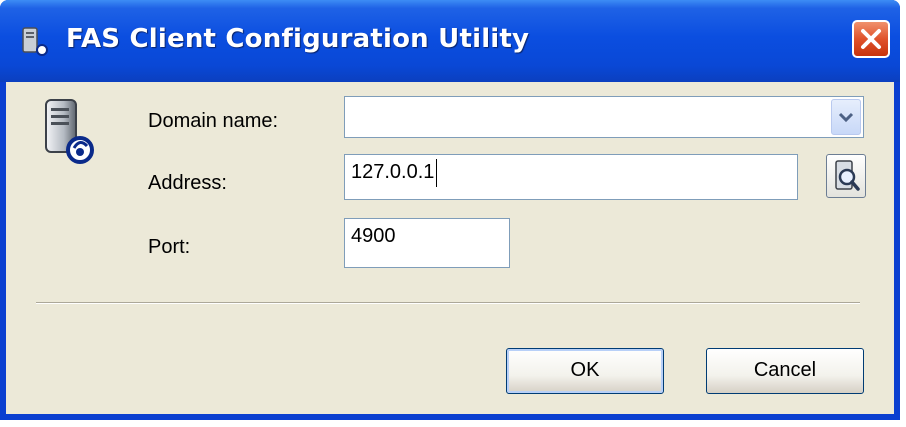 Image resolution: width=906 pixels, height=427 pixels. Describe the element at coordinates (213, 121) in the screenshot. I see `domain-name-label: Domain name:` at that location.